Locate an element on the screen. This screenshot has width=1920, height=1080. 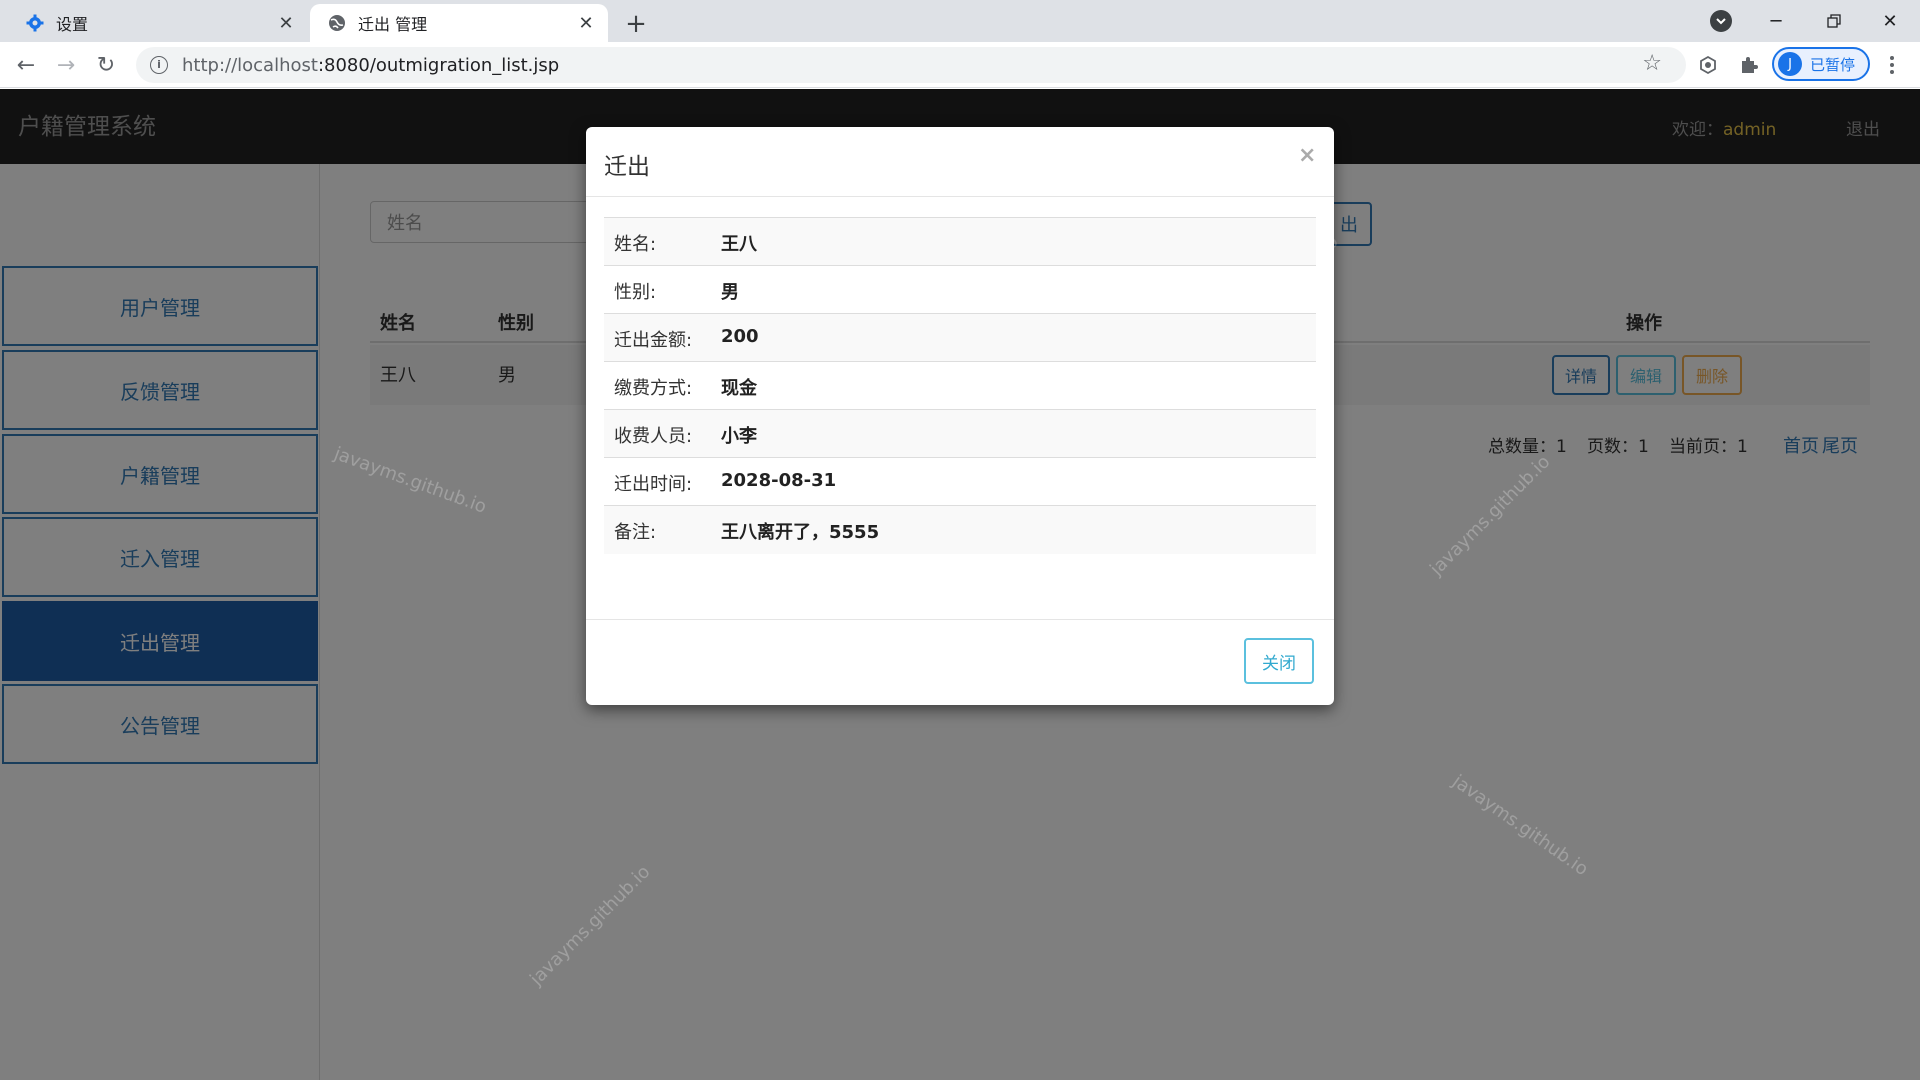
profile-button: J 已暂停 is located at coordinates (1821, 64).